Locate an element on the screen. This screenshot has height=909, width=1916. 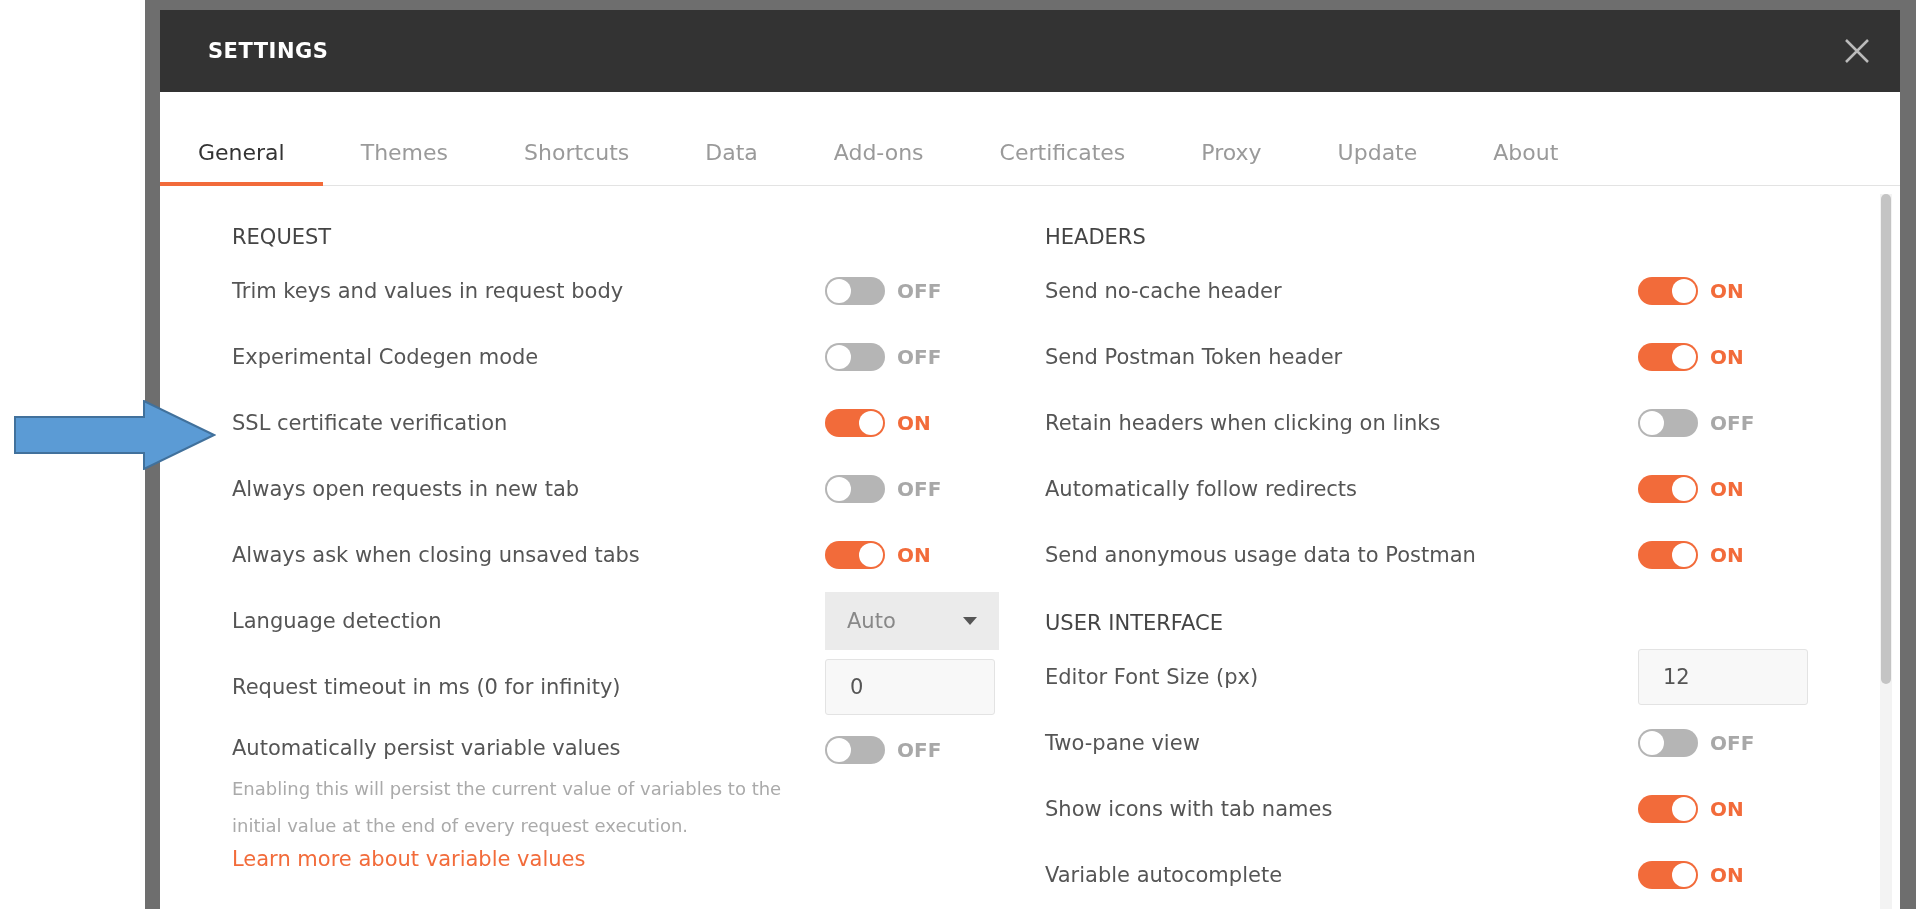
setting-label: Send Postman Token header is located at coordinates (1194, 357).